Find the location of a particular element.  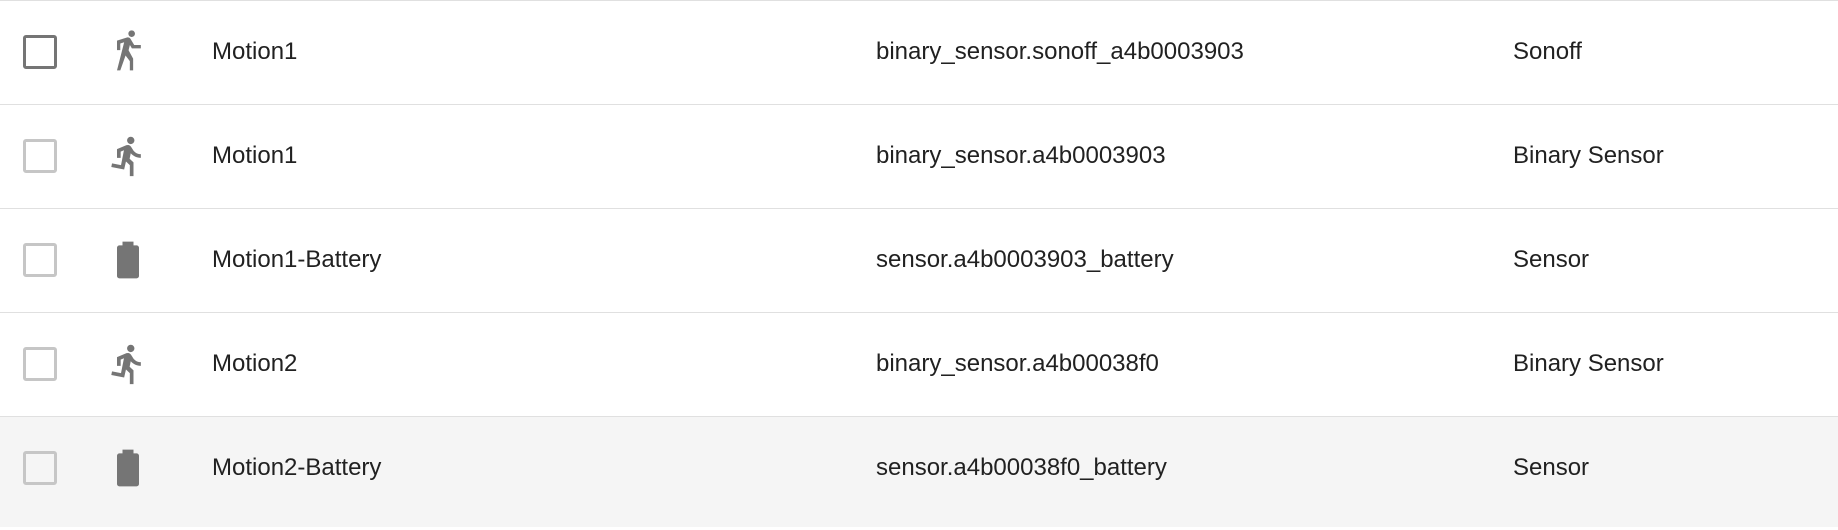

entity-name: Motion1-Battery is located at coordinates (297, 259).